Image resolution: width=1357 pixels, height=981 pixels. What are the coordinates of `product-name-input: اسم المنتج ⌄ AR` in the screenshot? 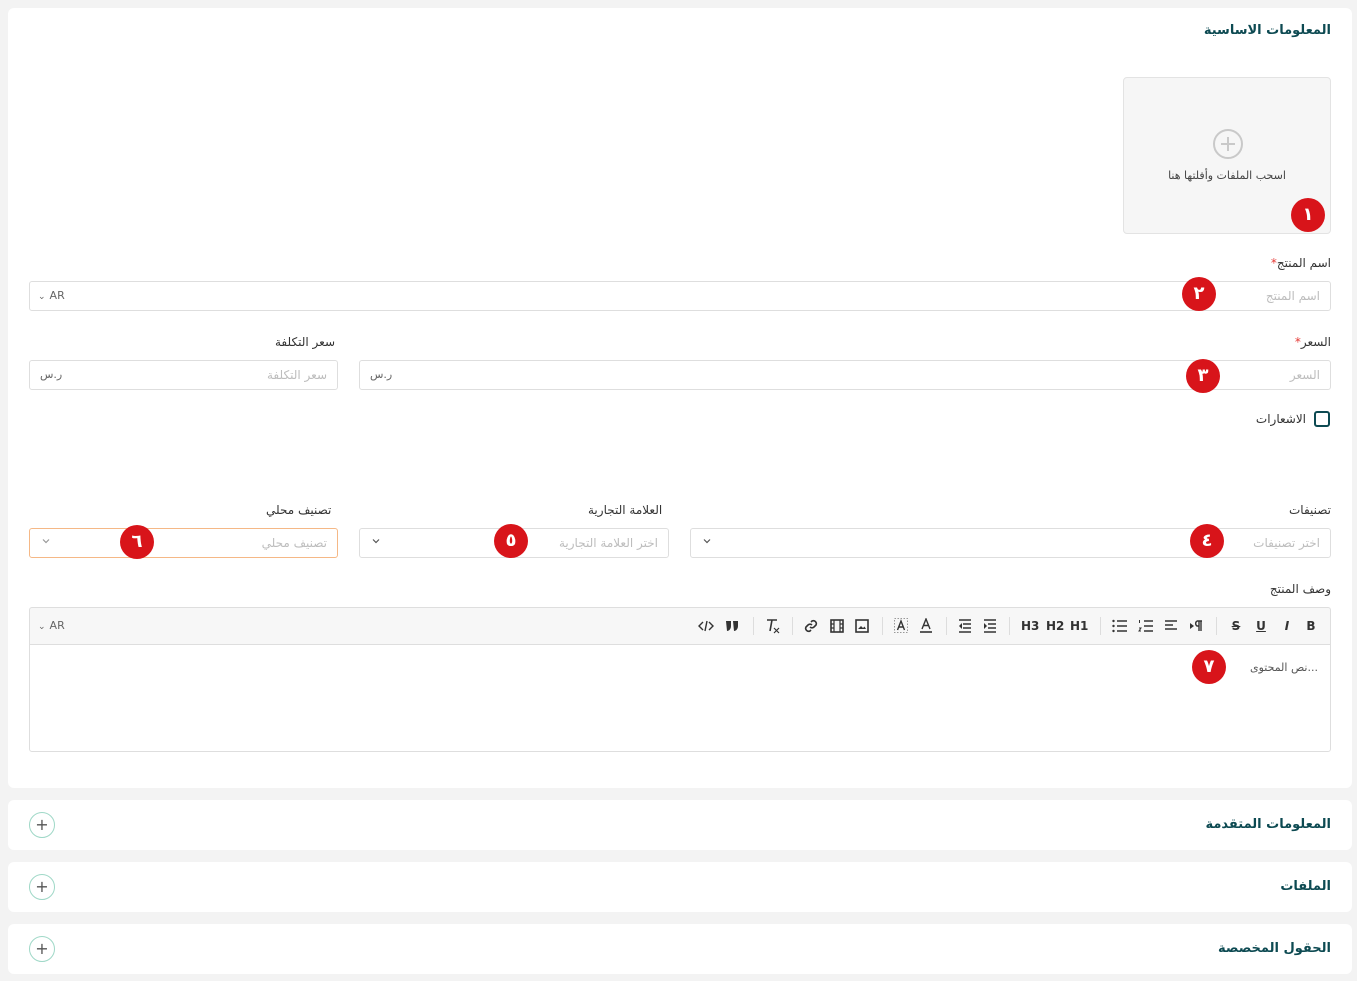 It's located at (680, 296).